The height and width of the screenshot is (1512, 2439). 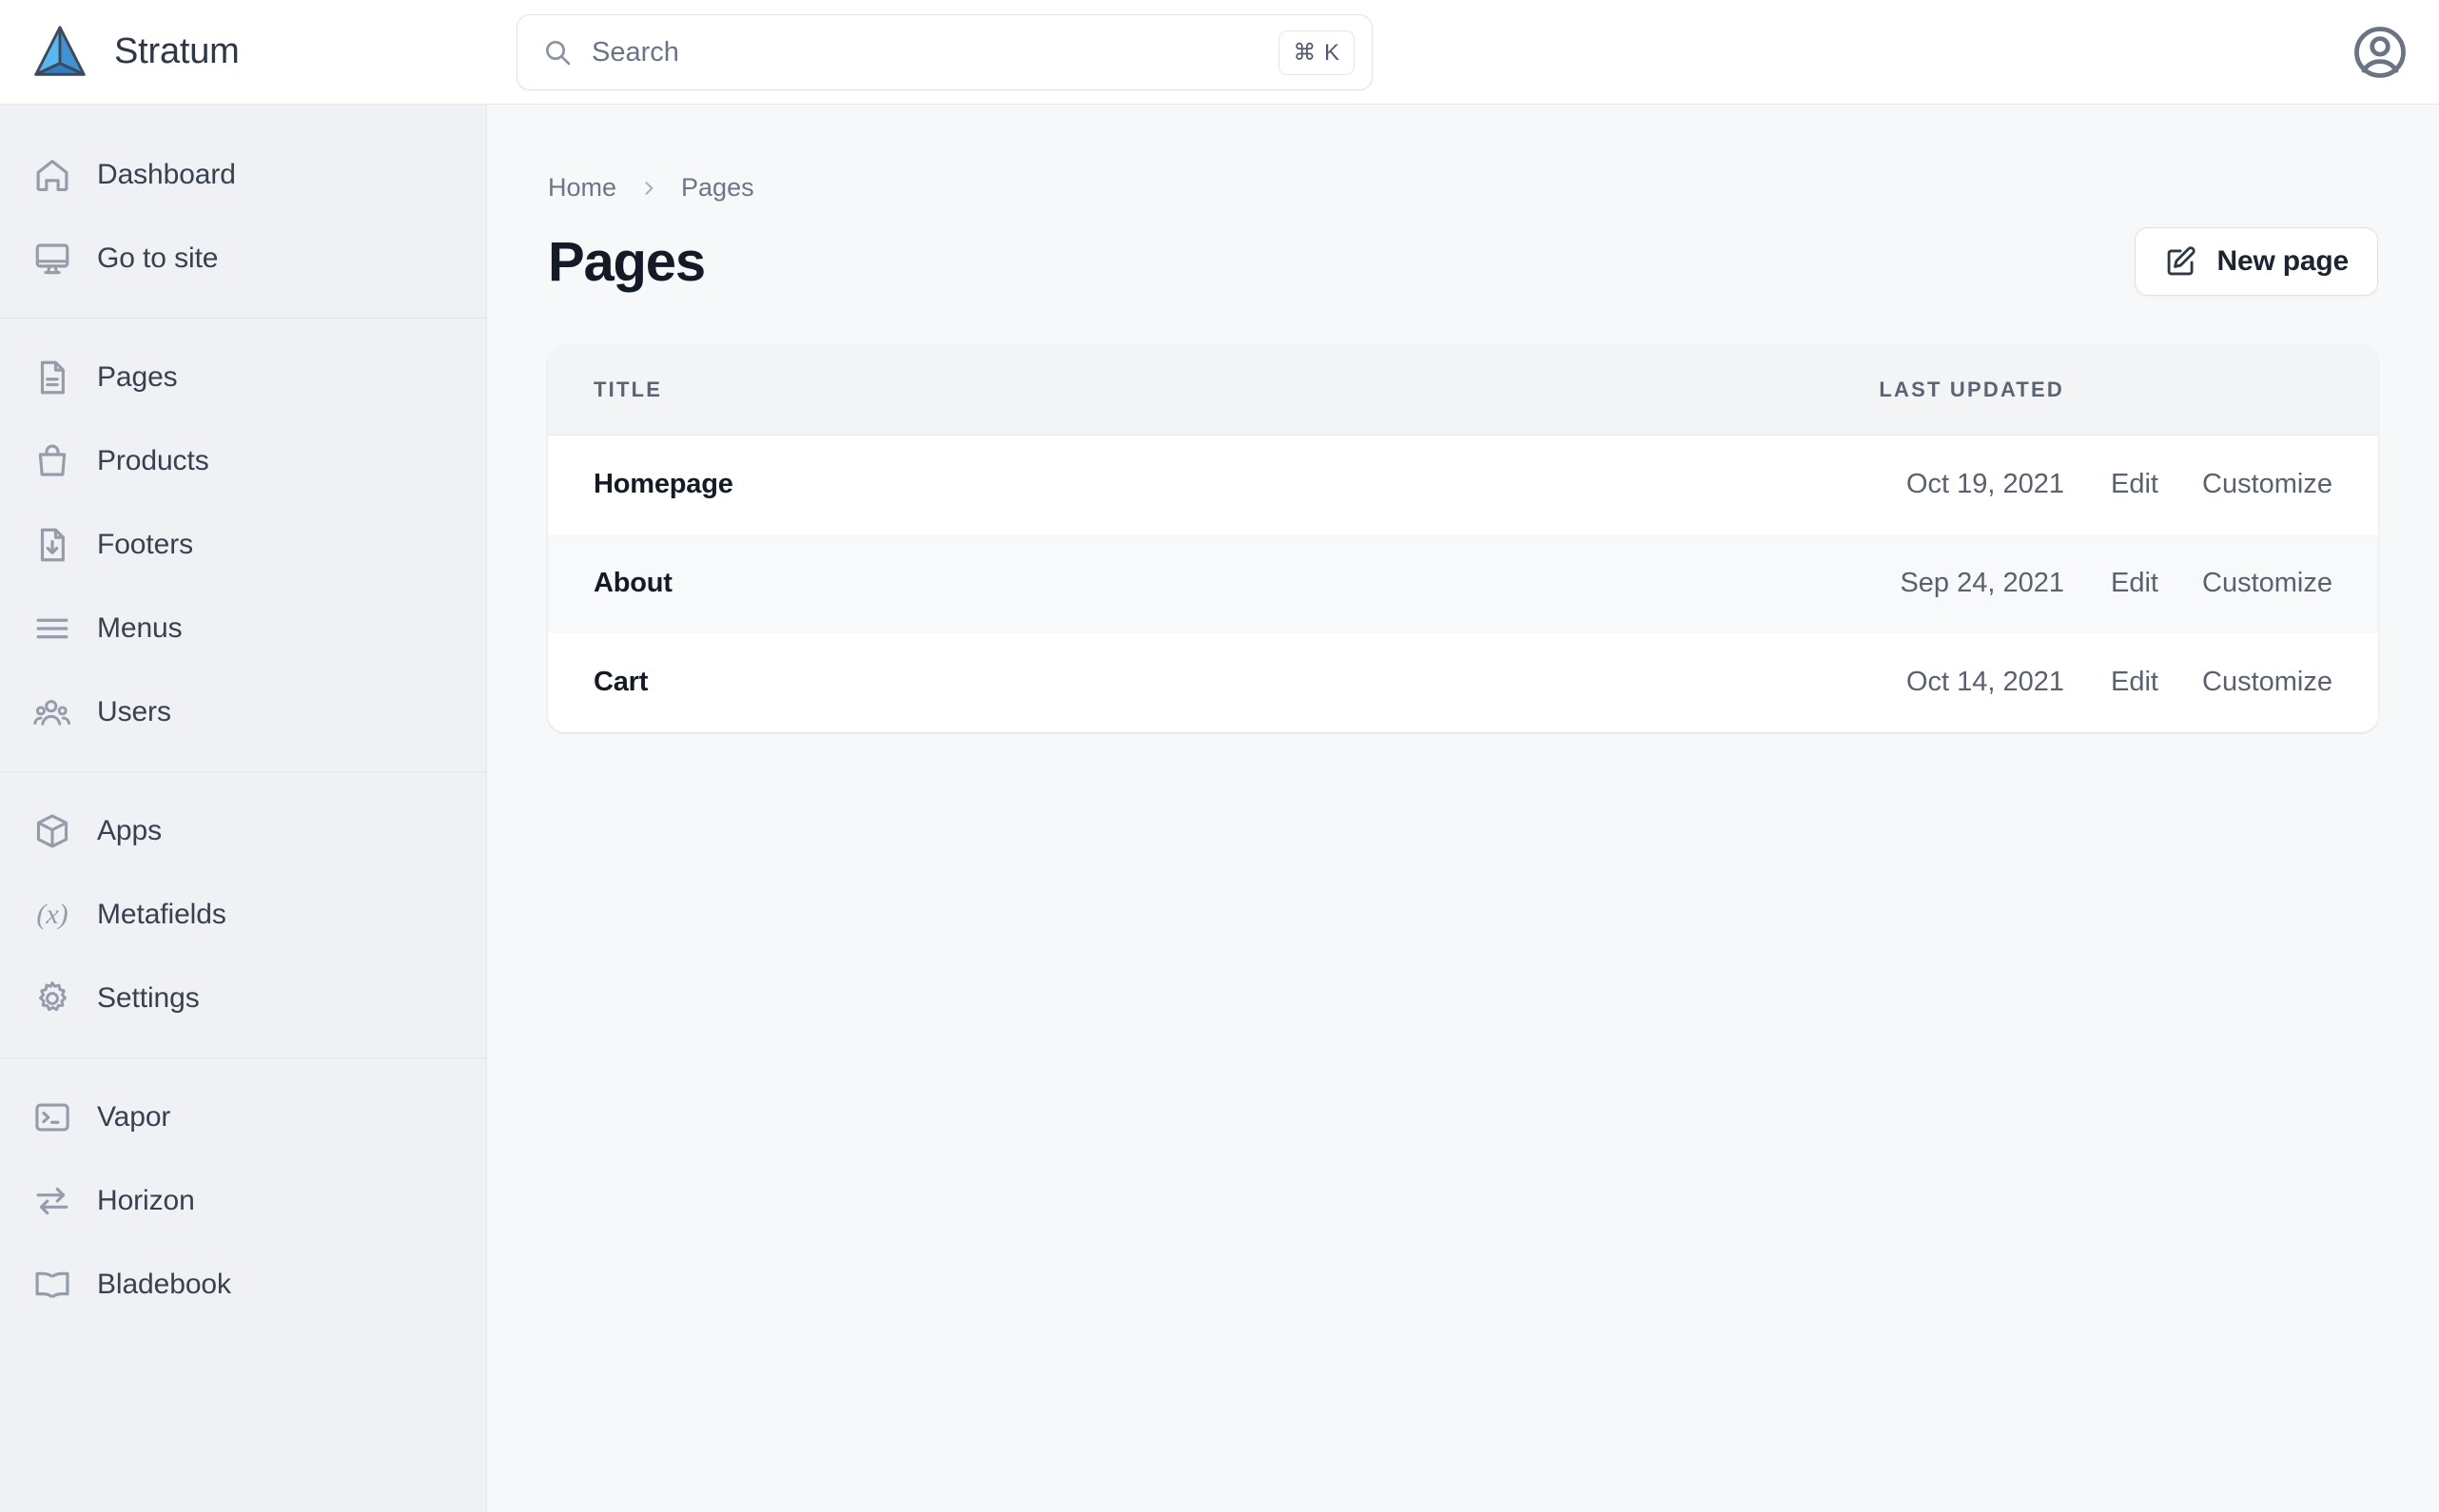 I want to click on sidebar-item-label: Settings, so click(x=148, y=998).